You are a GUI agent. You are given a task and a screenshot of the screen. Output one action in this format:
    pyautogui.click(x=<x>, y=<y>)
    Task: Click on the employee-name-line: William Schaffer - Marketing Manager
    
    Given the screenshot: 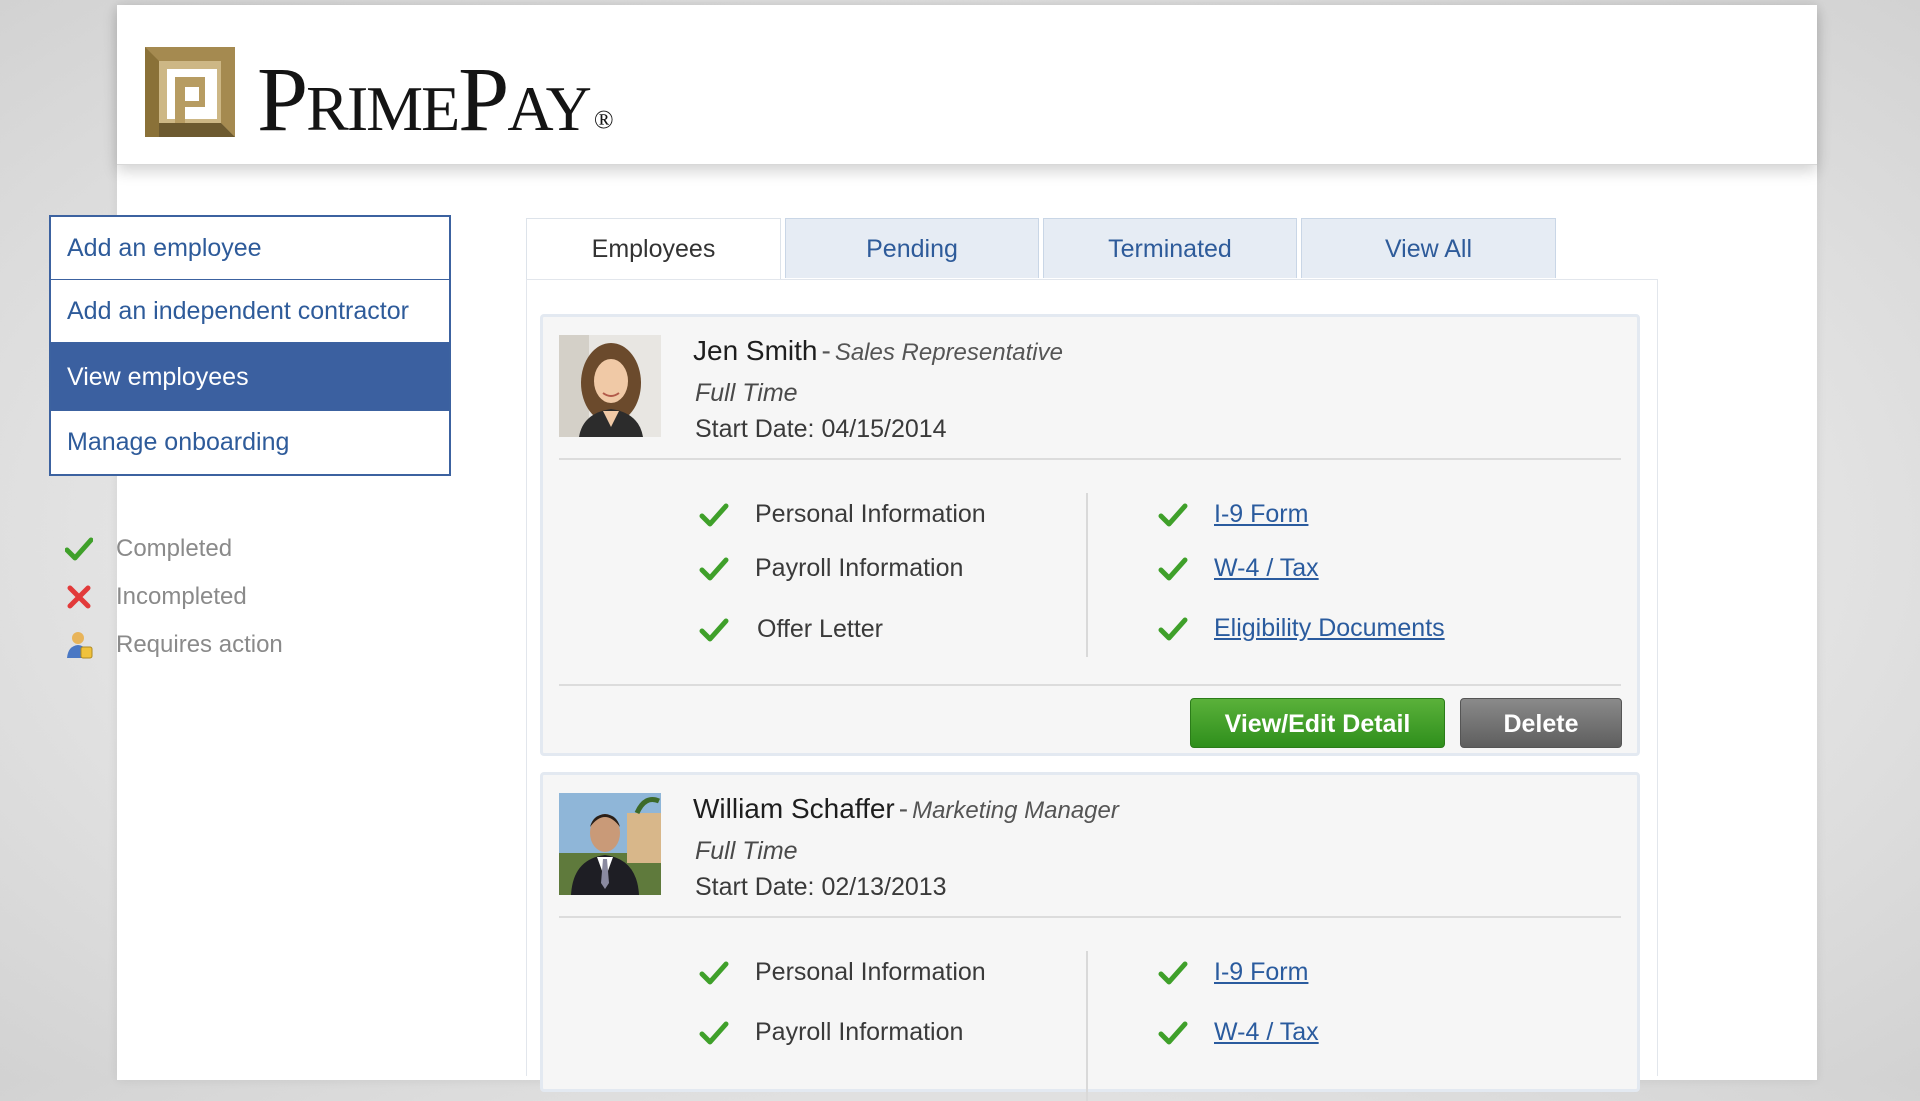 What is the action you would take?
    pyautogui.click(x=906, y=809)
    